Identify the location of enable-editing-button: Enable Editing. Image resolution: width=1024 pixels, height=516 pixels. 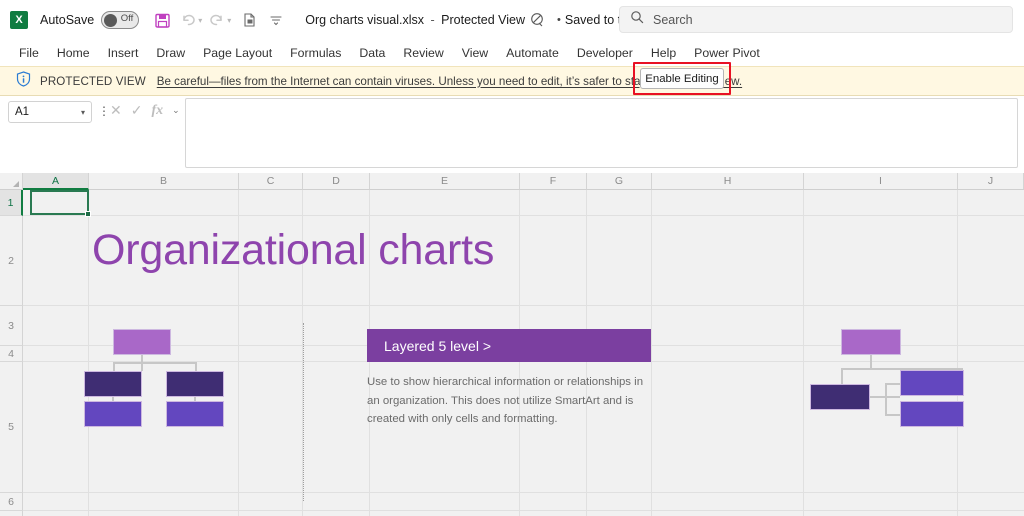
(682, 78).